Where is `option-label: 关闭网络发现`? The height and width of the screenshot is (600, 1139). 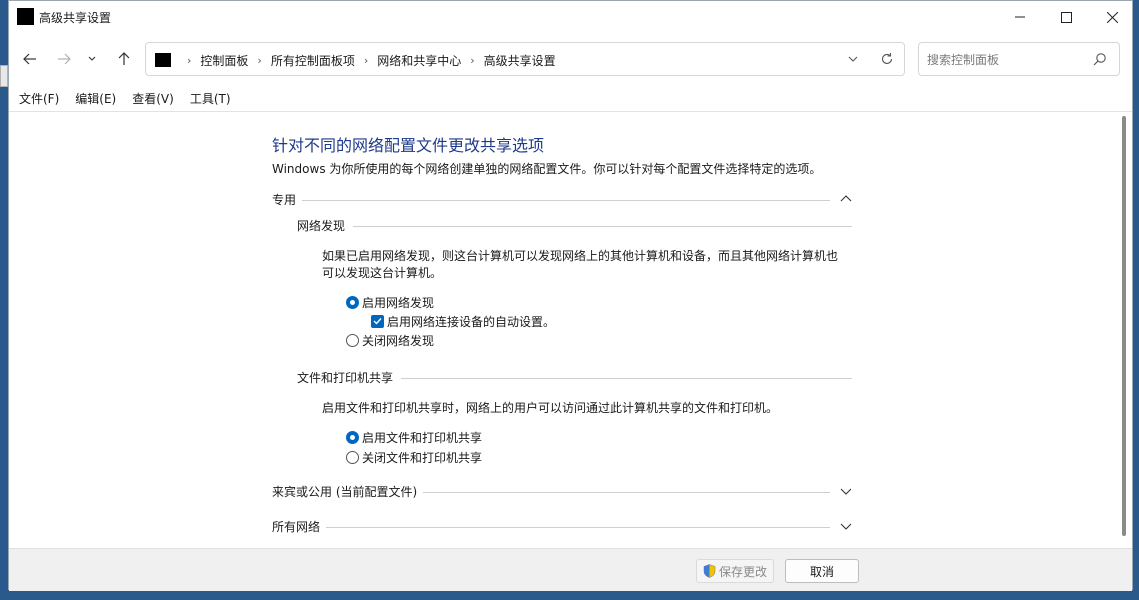 option-label: 关闭网络发现 is located at coordinates (398, 340).